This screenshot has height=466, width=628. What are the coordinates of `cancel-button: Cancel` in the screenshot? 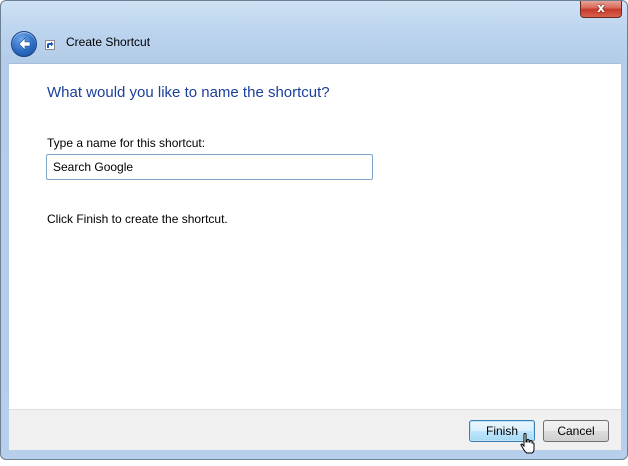 It's located at (576, 431).